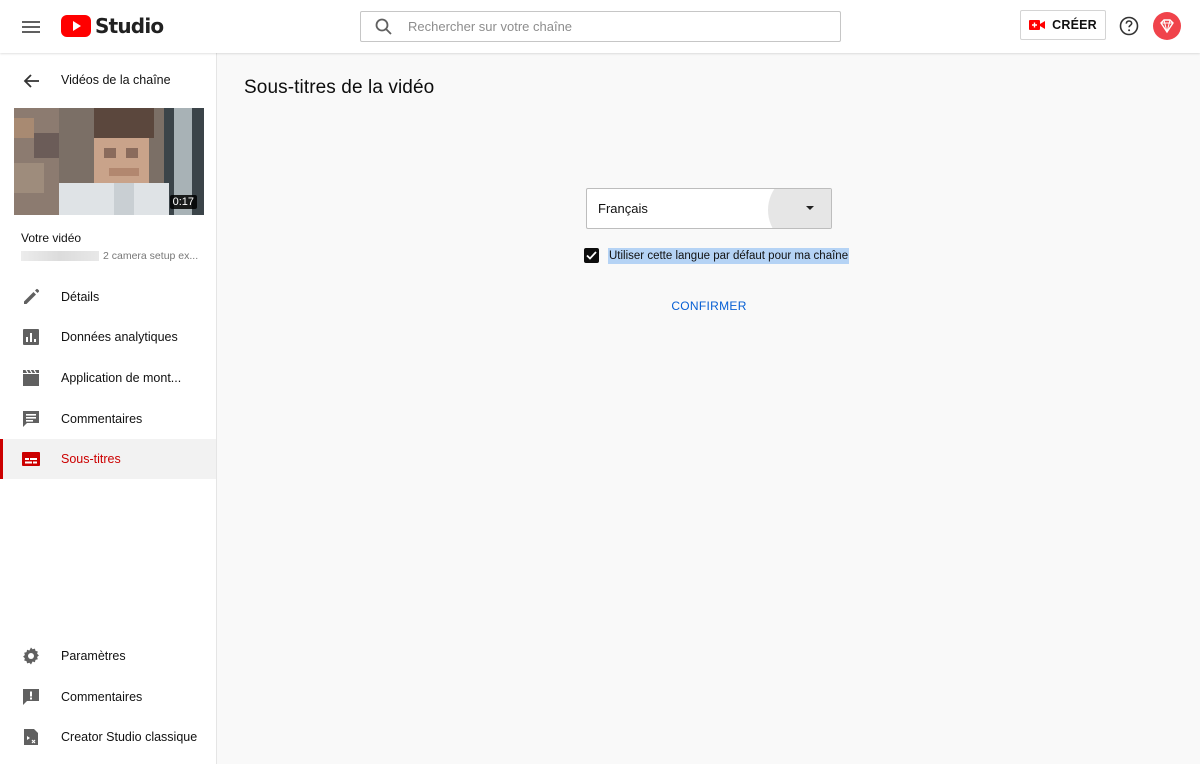 The image size is (1200, 764). I want to click on sidebar-item-label: Détails, so click(80, 297).